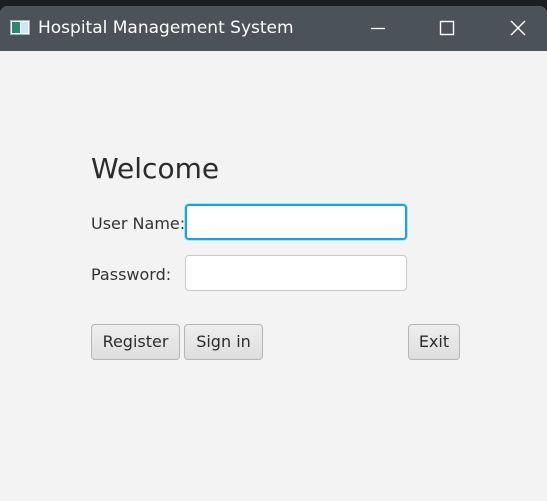 The width and height of the screenshot is (547, 501). Describe the element at coordinates (296, 222) in the screenshot. I see `username-field` at that location.